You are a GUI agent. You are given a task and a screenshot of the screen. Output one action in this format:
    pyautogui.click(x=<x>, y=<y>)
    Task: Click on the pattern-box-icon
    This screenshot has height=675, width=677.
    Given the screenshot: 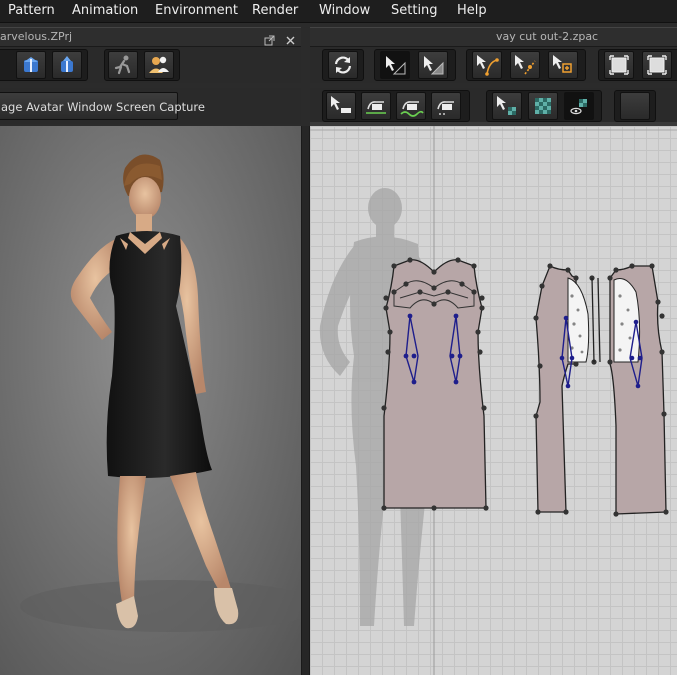 What is the action you would take?
    pyautogui.click(x=657, y=65)
    